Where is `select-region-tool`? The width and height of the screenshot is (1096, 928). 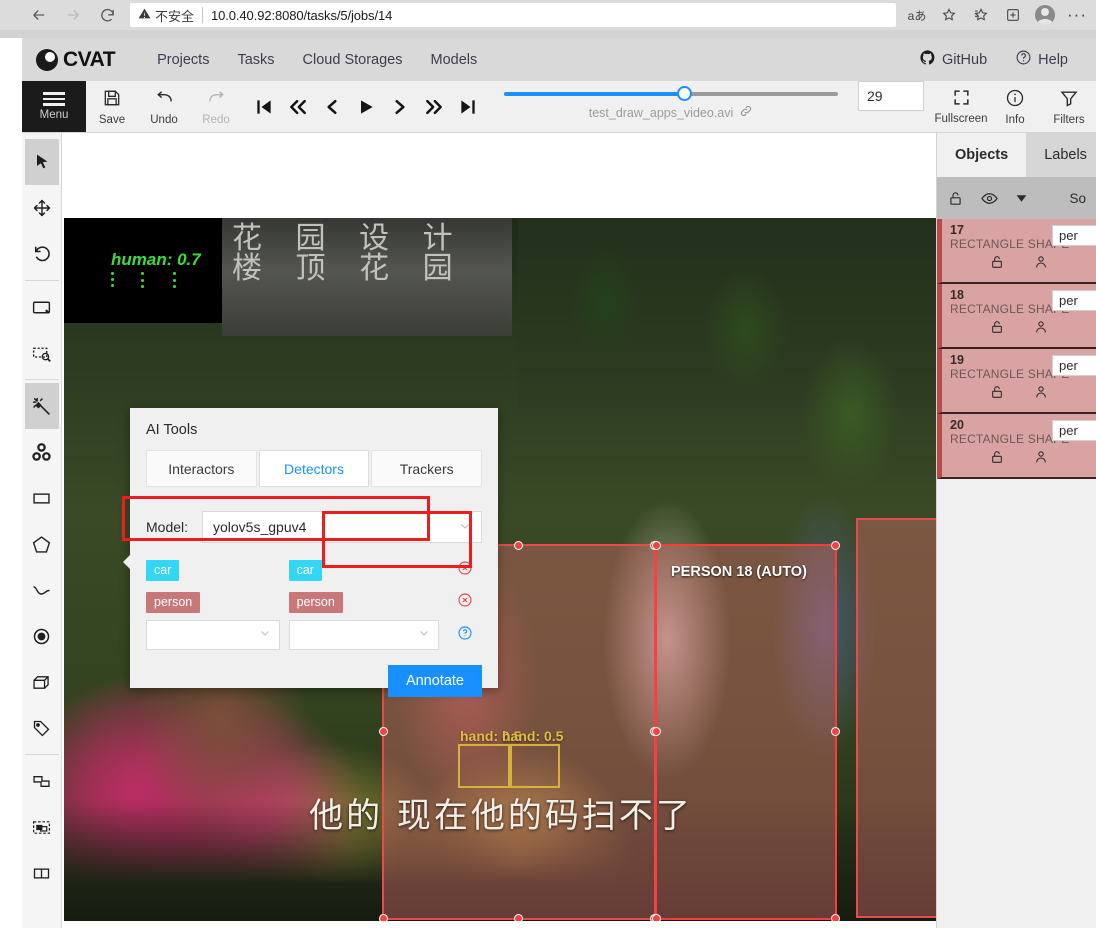 select-region-tool is located at coordinates (42, 353).